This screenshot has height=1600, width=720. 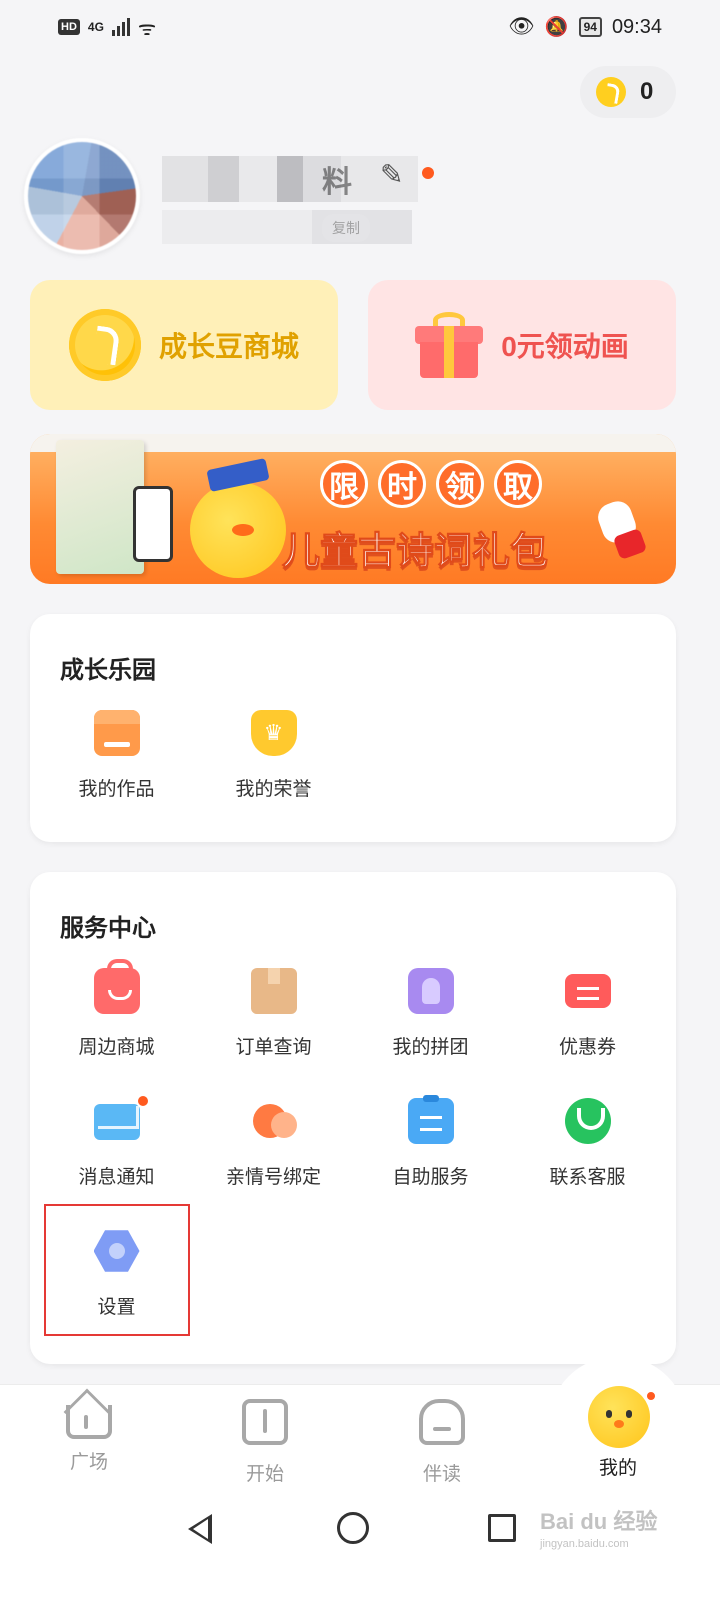 I want to click on item-label: 周边商城, so click(x=116, y=1047).